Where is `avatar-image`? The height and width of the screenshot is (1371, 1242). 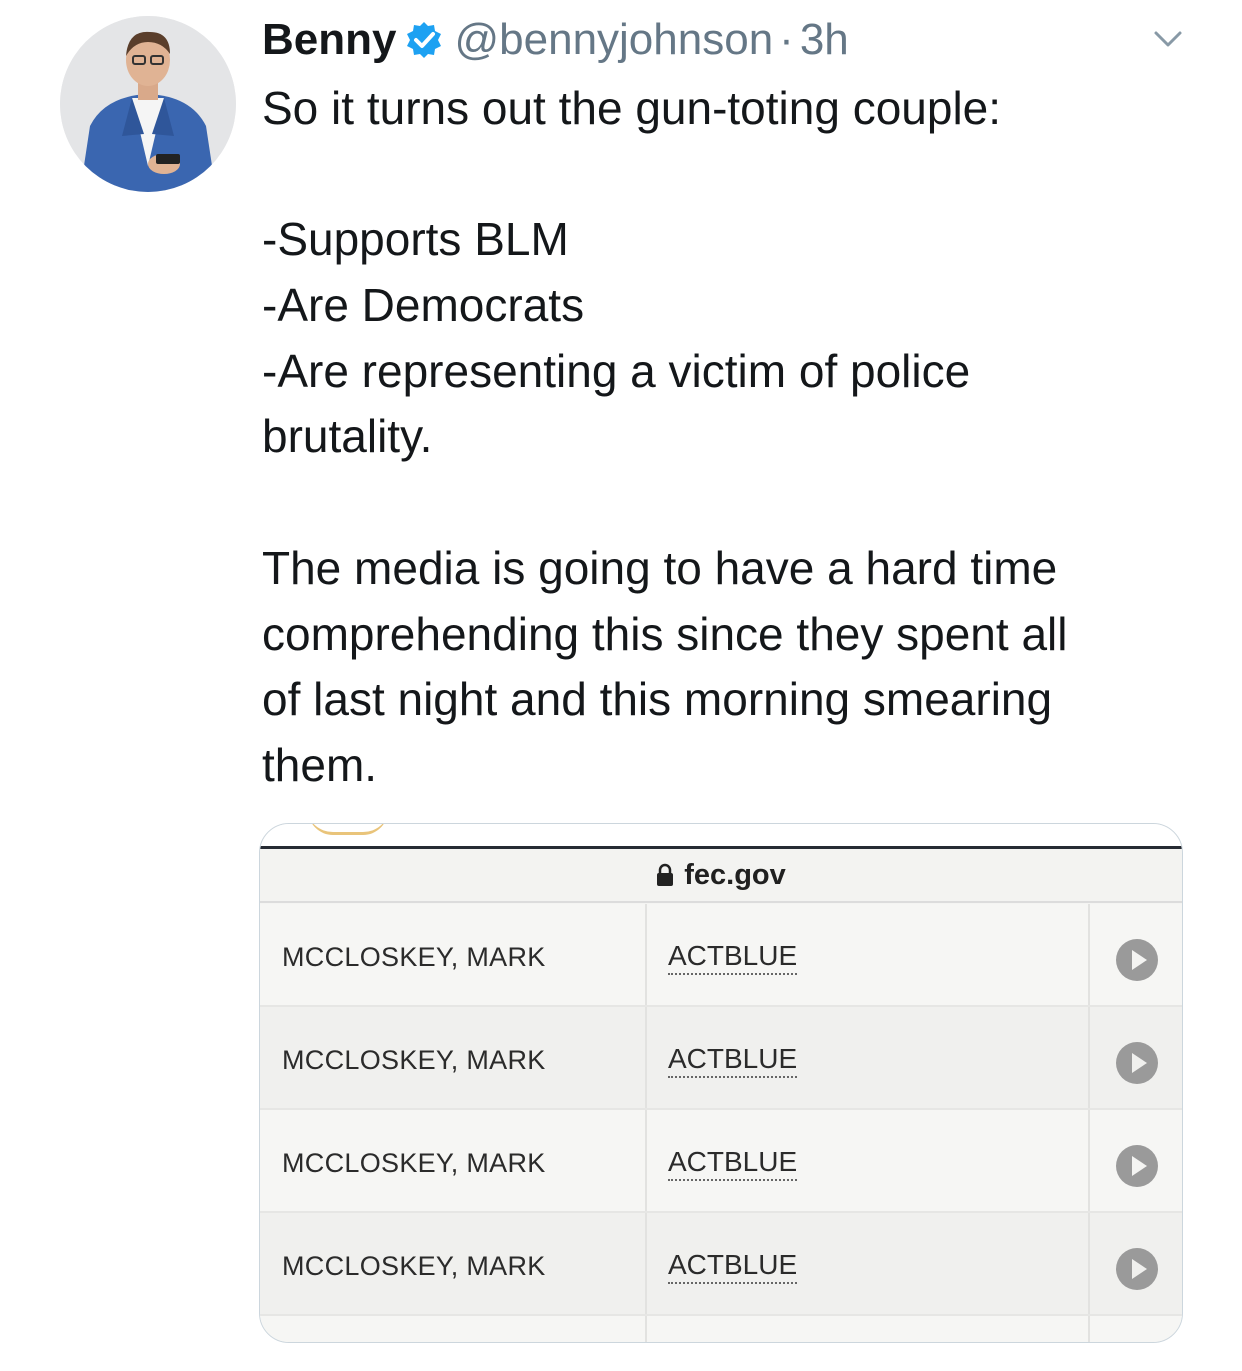
avatar-image is located at coordinates (148, 104).